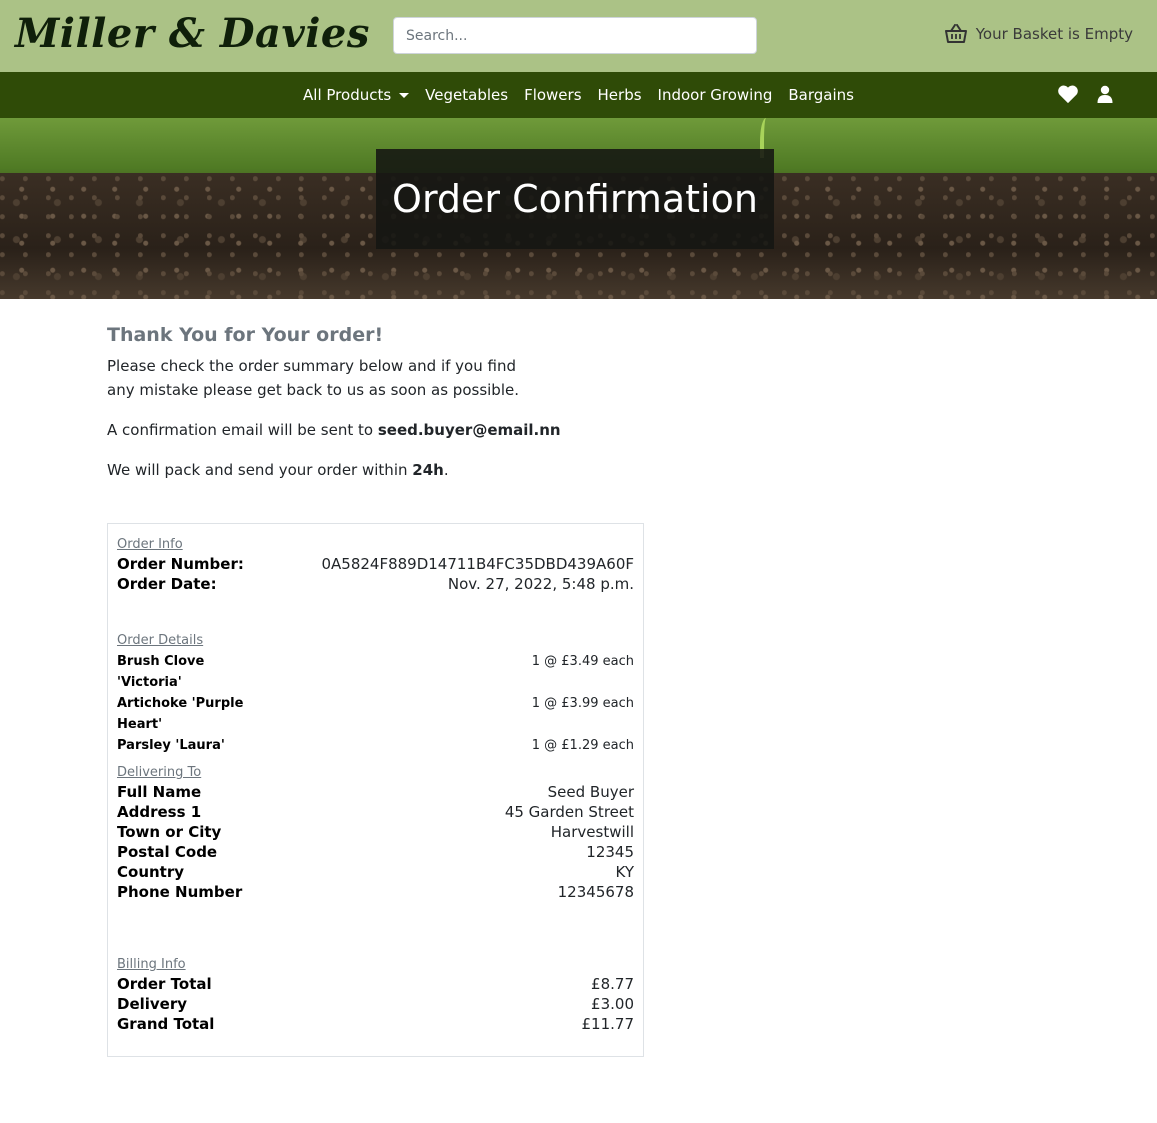  Describe the element at coordinates (159, 792) in the screenshot. I see `row-label: Full Name` at that location.